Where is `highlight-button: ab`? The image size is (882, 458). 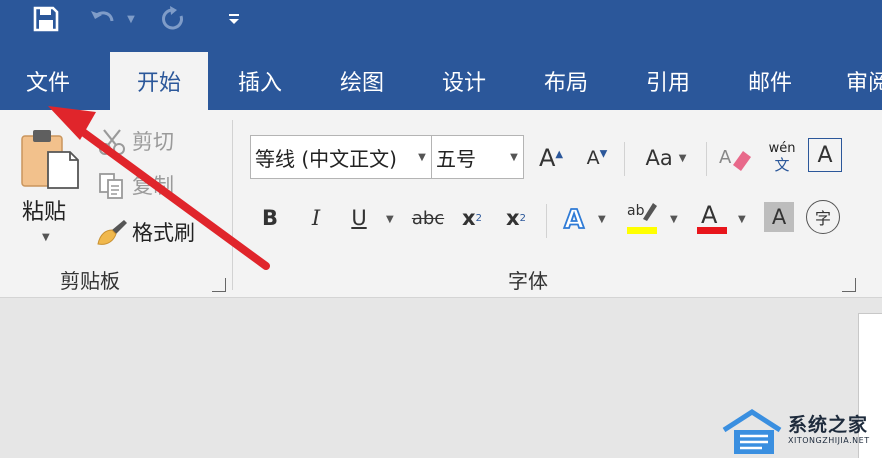 highlight-button: ab is located at coordinates (642, 217).